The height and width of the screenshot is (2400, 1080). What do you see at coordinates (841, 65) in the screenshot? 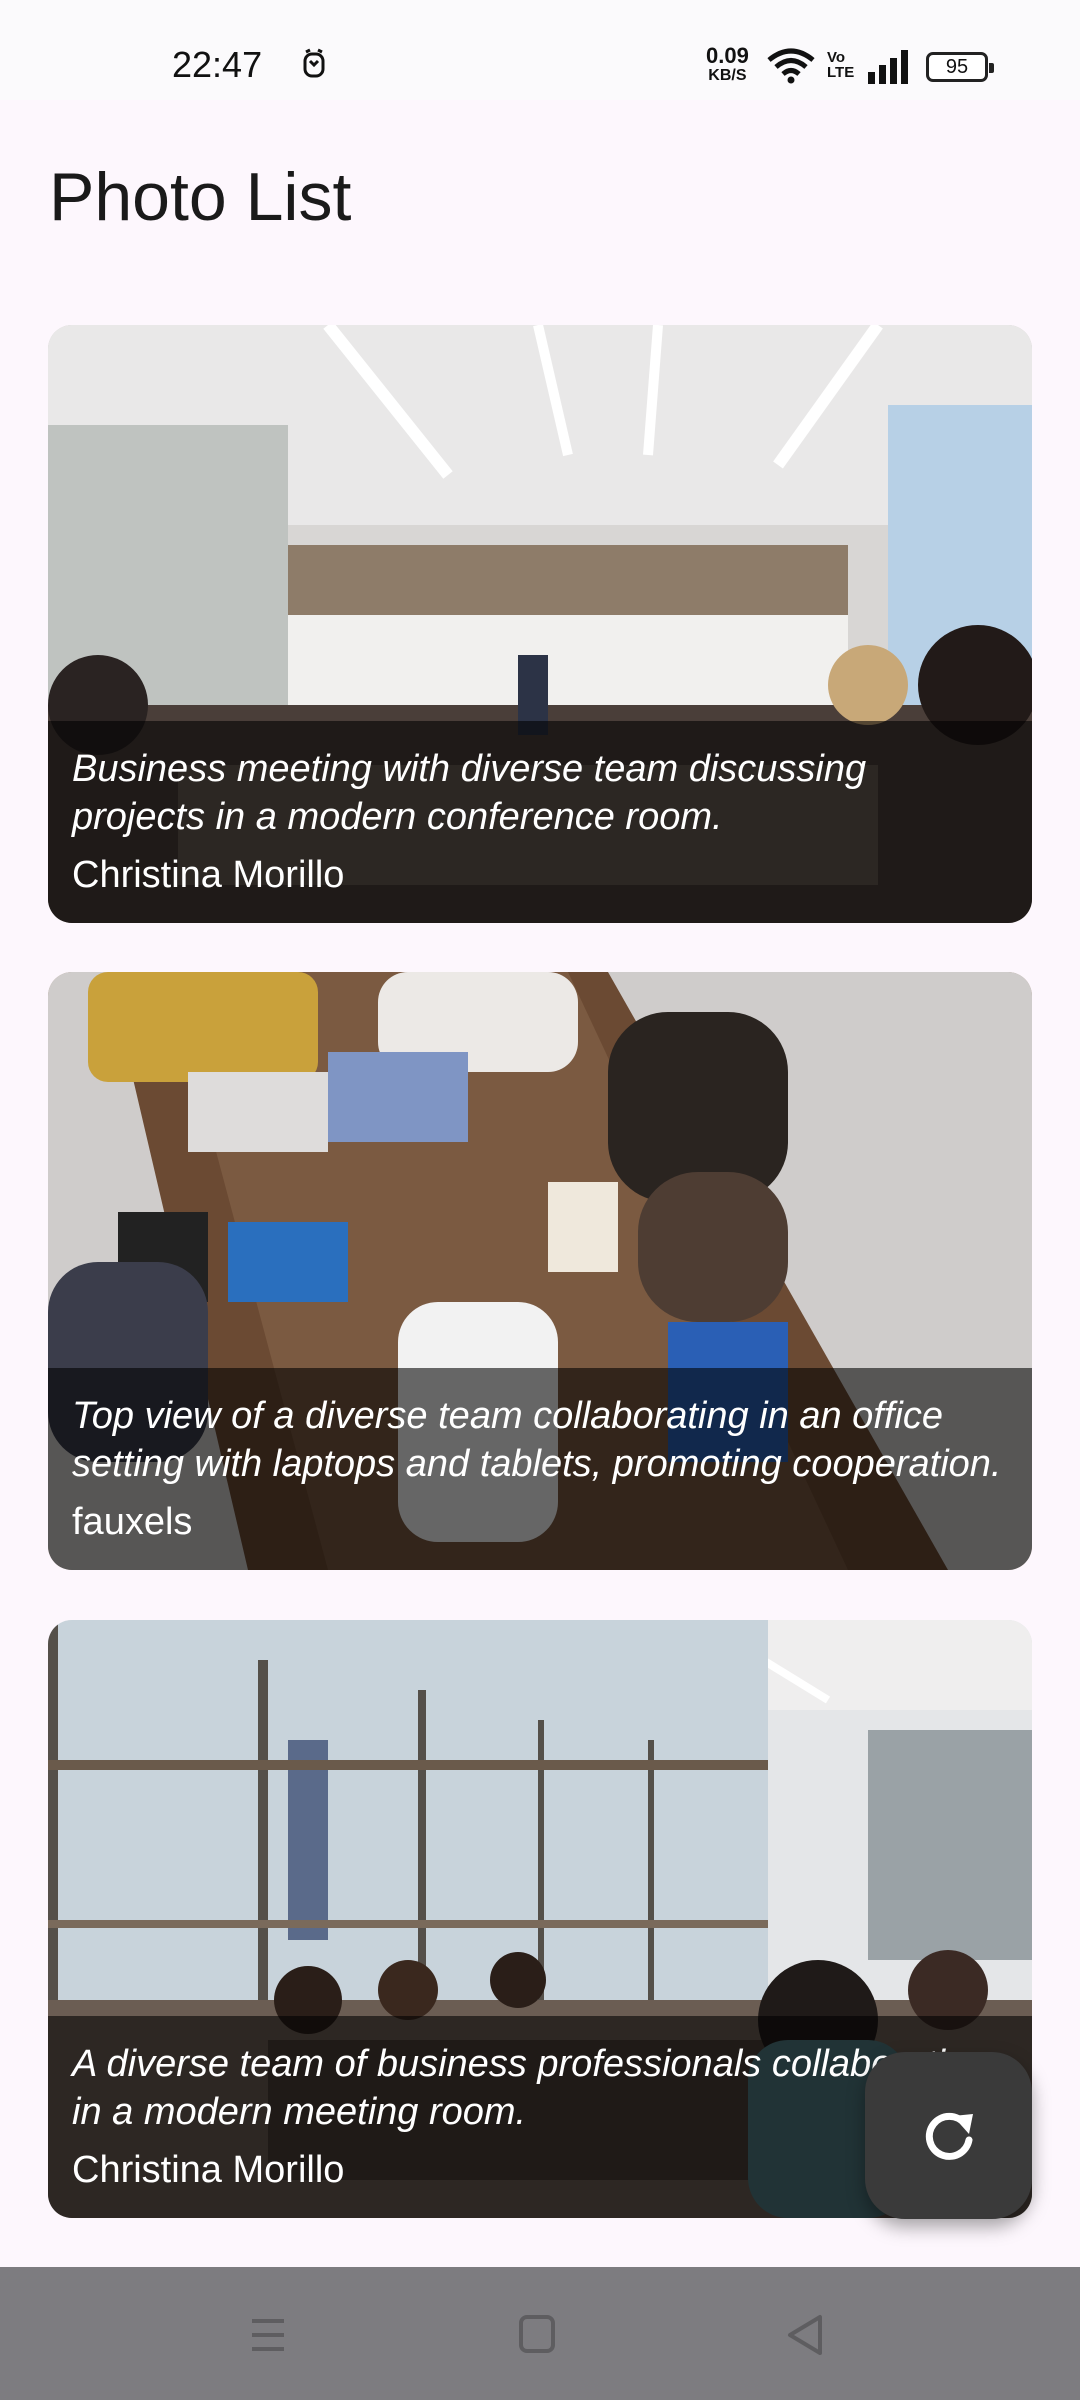
I see `volte-label: Vo LTE` at bounding box center [841, 65].